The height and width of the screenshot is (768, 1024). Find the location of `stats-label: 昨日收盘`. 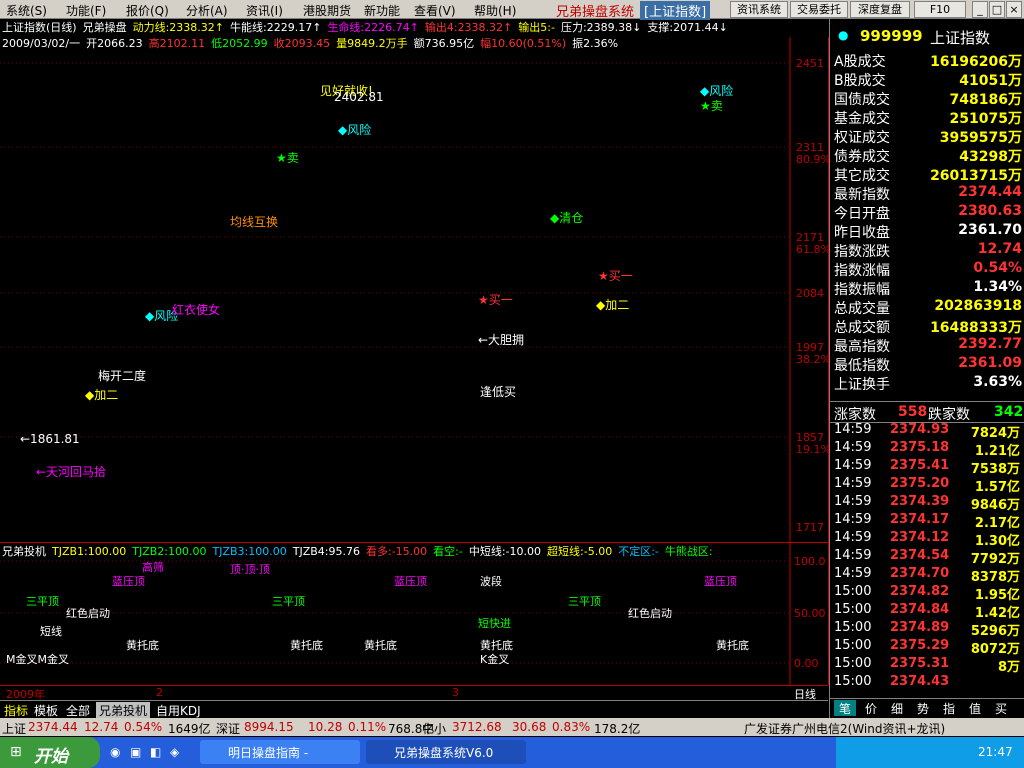

stats-label: 昨日收盘 is located at coordinates (862, 233).